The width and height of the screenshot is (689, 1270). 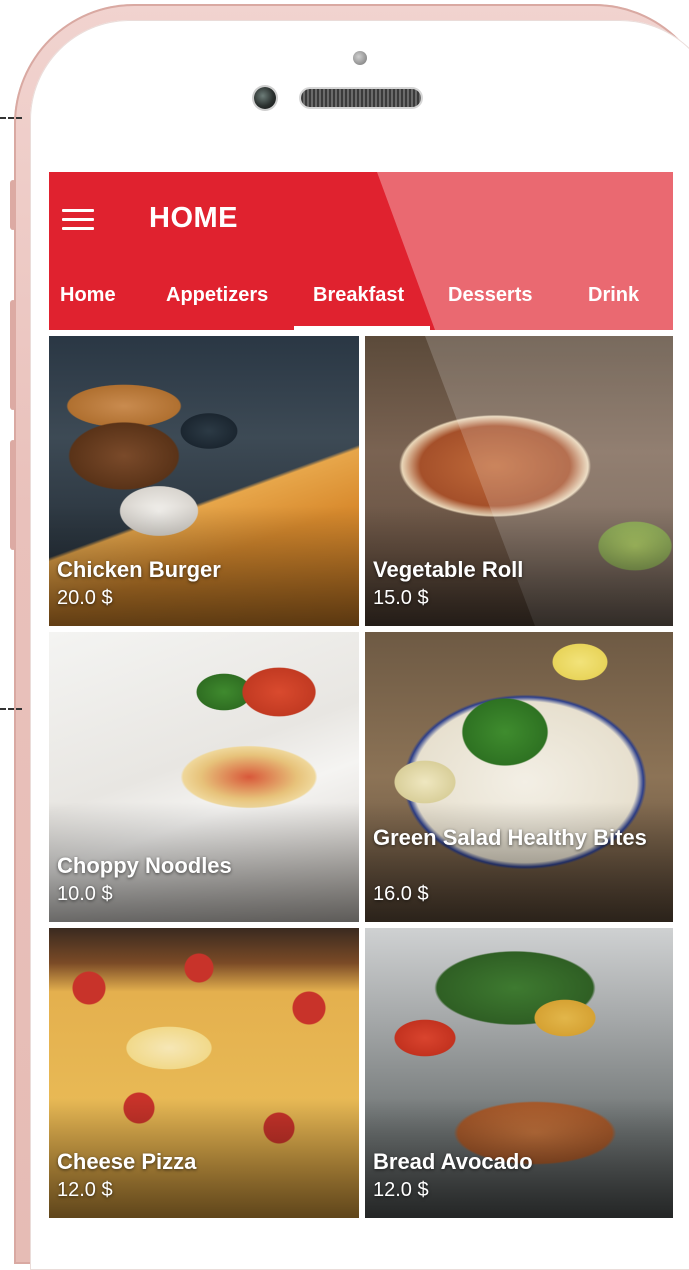 I want to click on food-card-bread-avocado: Bread Avocado 12.0 $, so click(x=519, y=1073).